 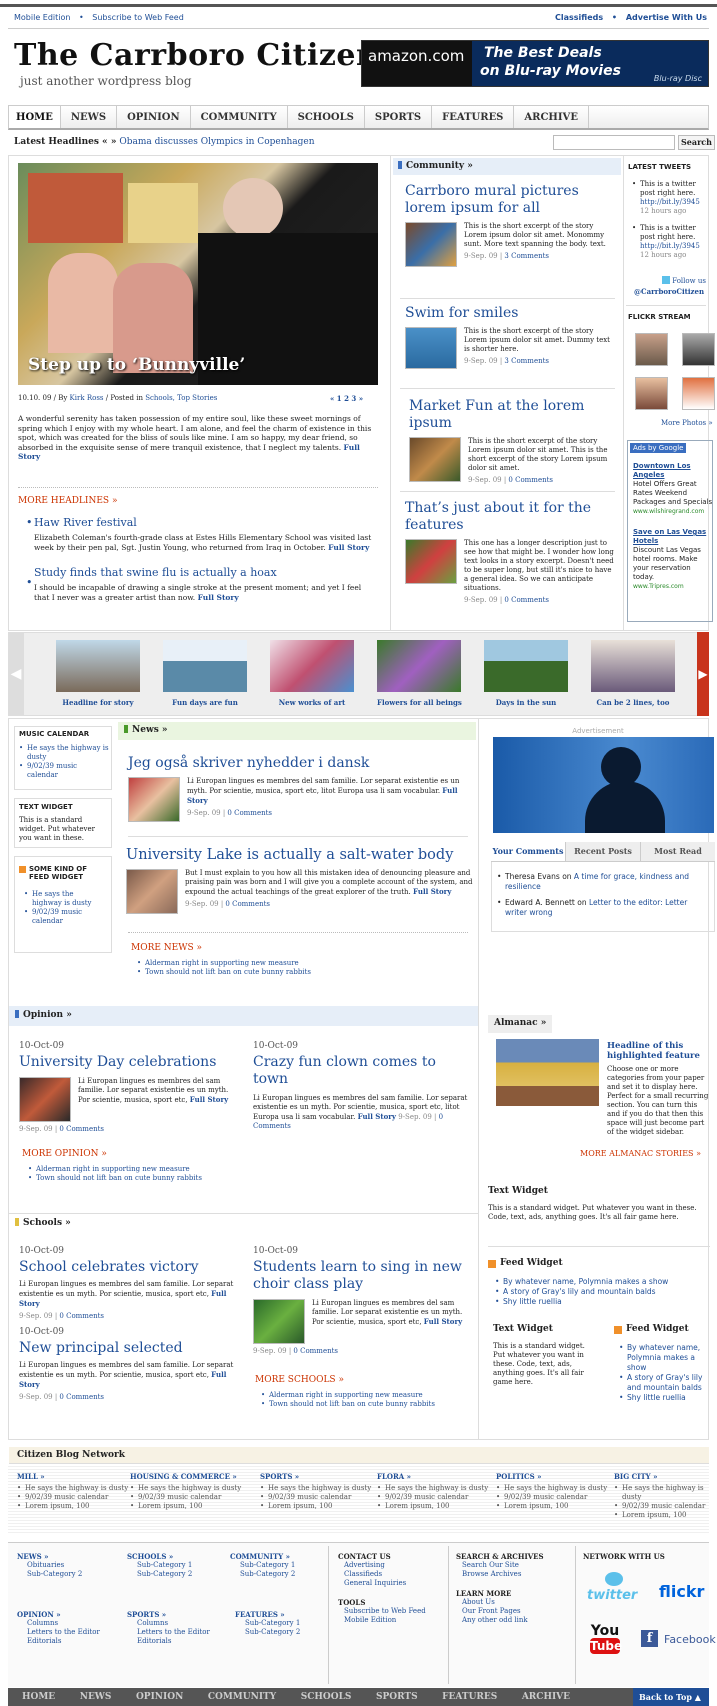 What do you see at coordinates (312, 702) in the screenshot?
I see `carousel-caption: New works of art` at bounding box center [312, 702].